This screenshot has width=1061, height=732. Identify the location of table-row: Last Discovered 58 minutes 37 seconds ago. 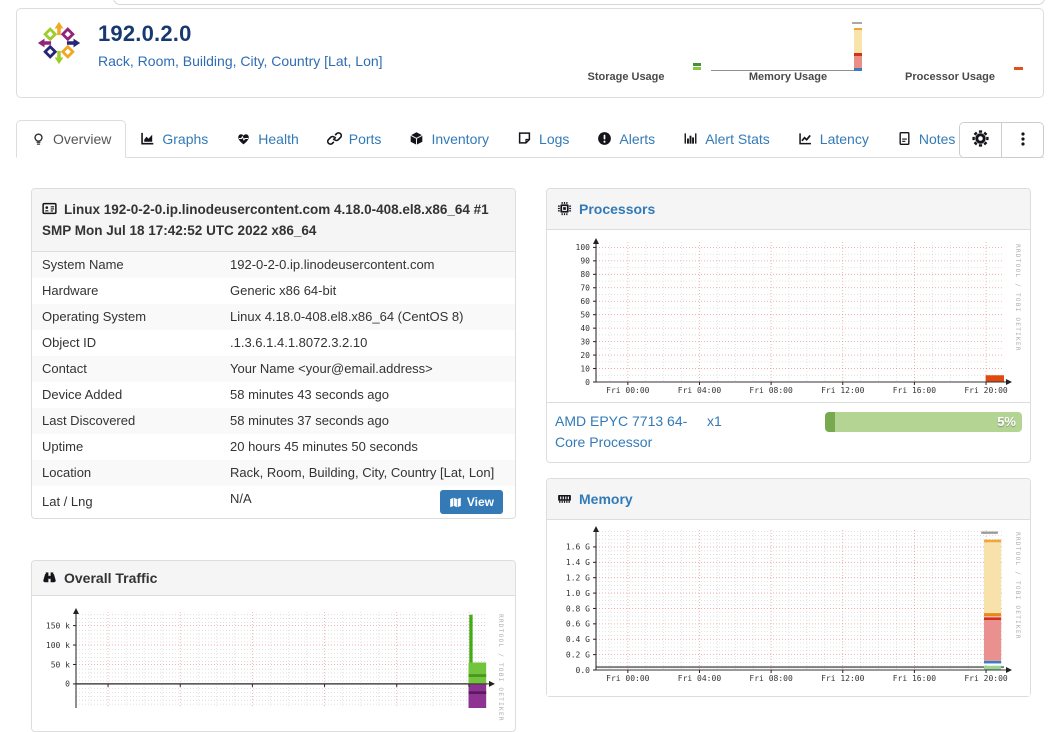
(273, 421).